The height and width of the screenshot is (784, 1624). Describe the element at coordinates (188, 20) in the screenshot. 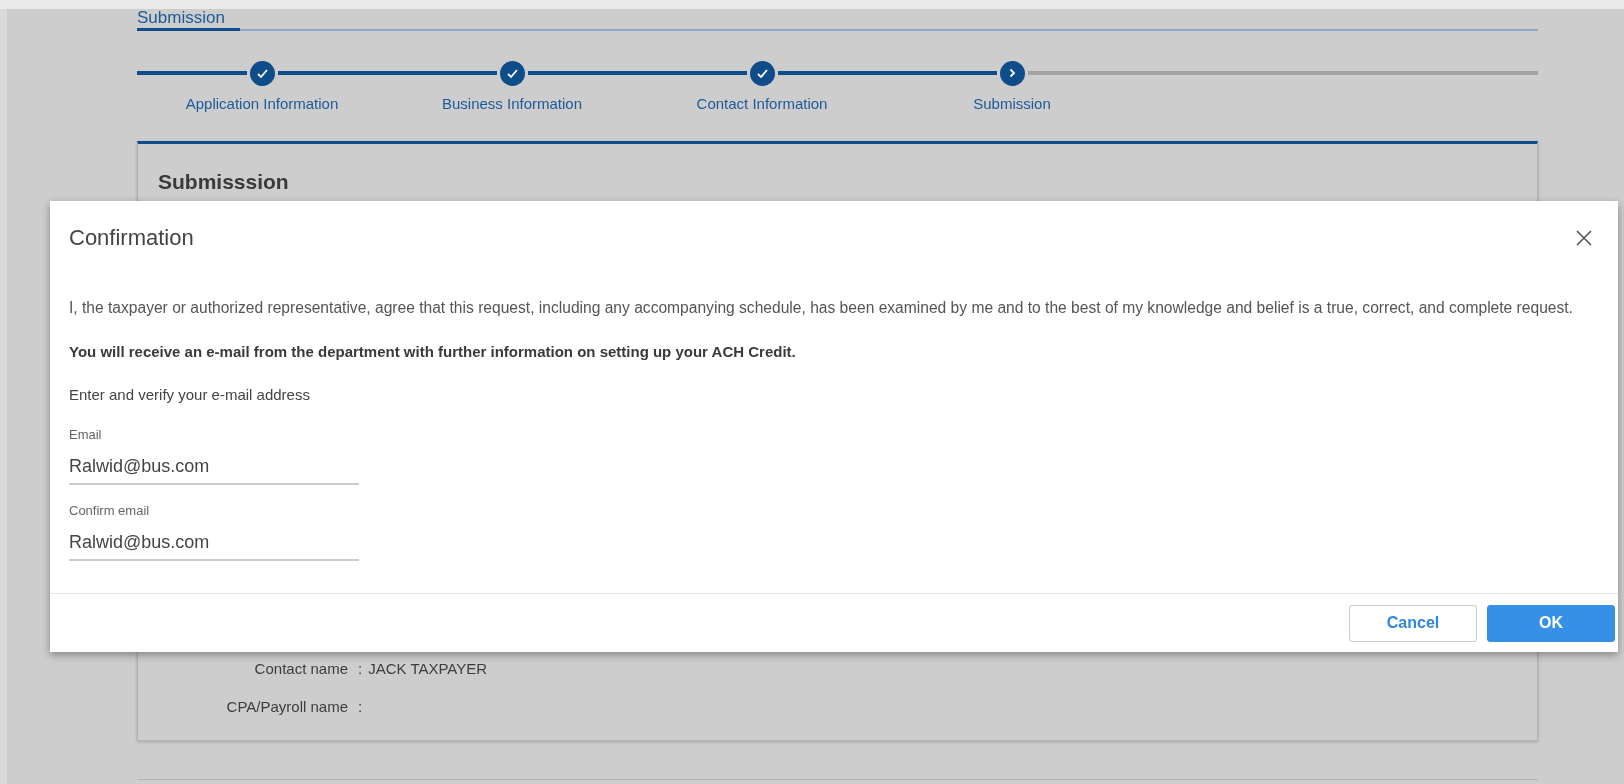

I see `tab: Submission` at that location.